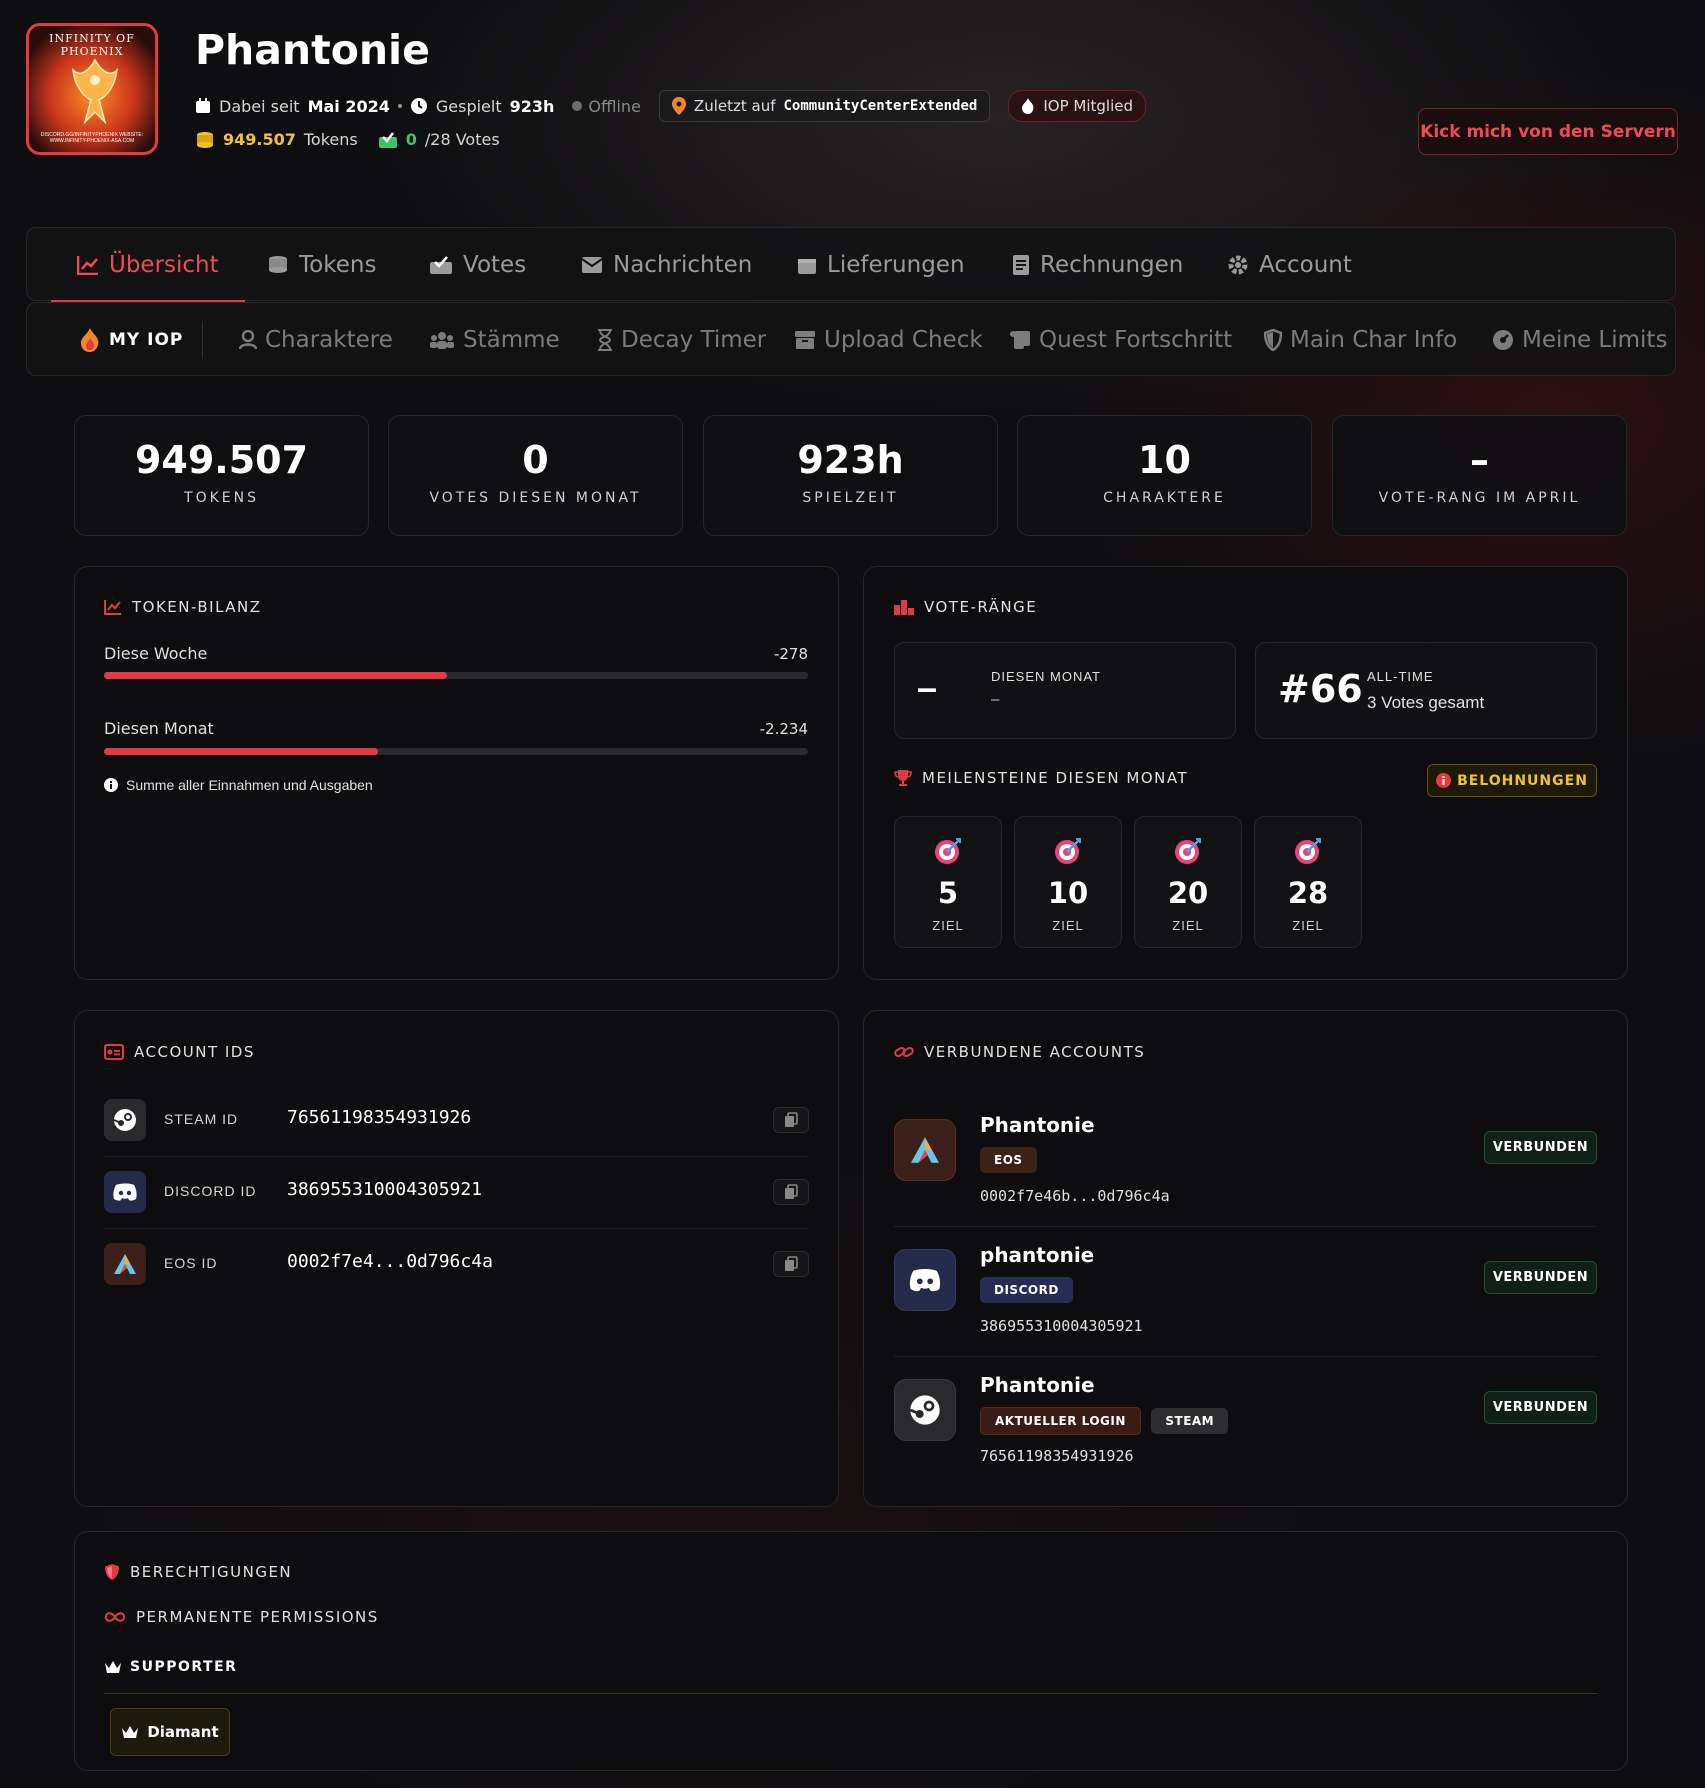 Image resolution: width=1705 pixels, height=1788 pixels. Describe the element at coordinates (734, 106) in the screenshot. I see `last-on-label: Zuletzt auf` at that location.